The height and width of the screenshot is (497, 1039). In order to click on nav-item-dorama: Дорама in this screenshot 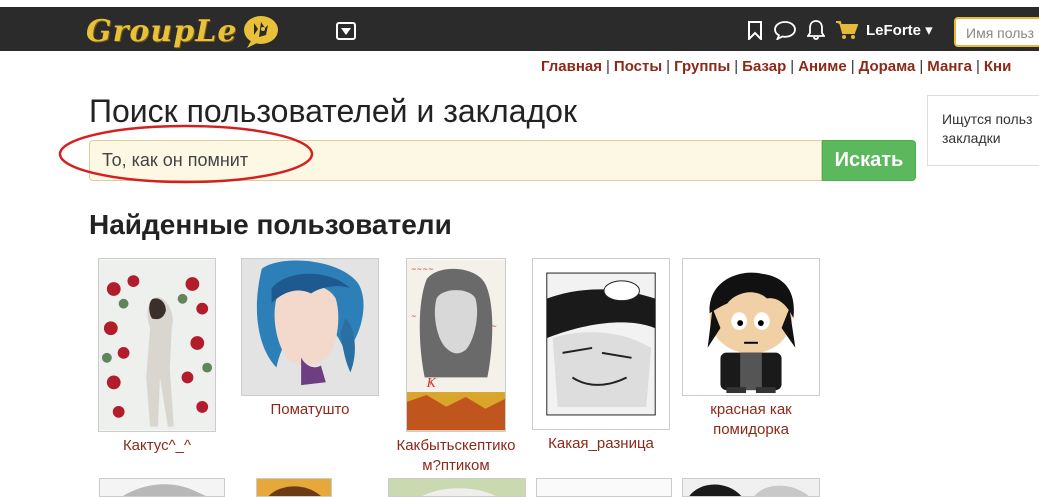, I will do `click(887, 66)`.